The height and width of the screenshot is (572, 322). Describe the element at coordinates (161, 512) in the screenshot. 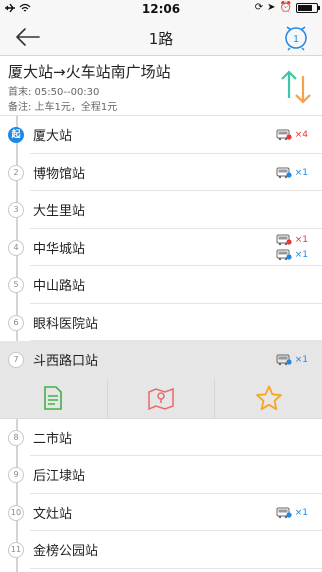

I see `station-row: 10 文灶站 ×1` at that location.